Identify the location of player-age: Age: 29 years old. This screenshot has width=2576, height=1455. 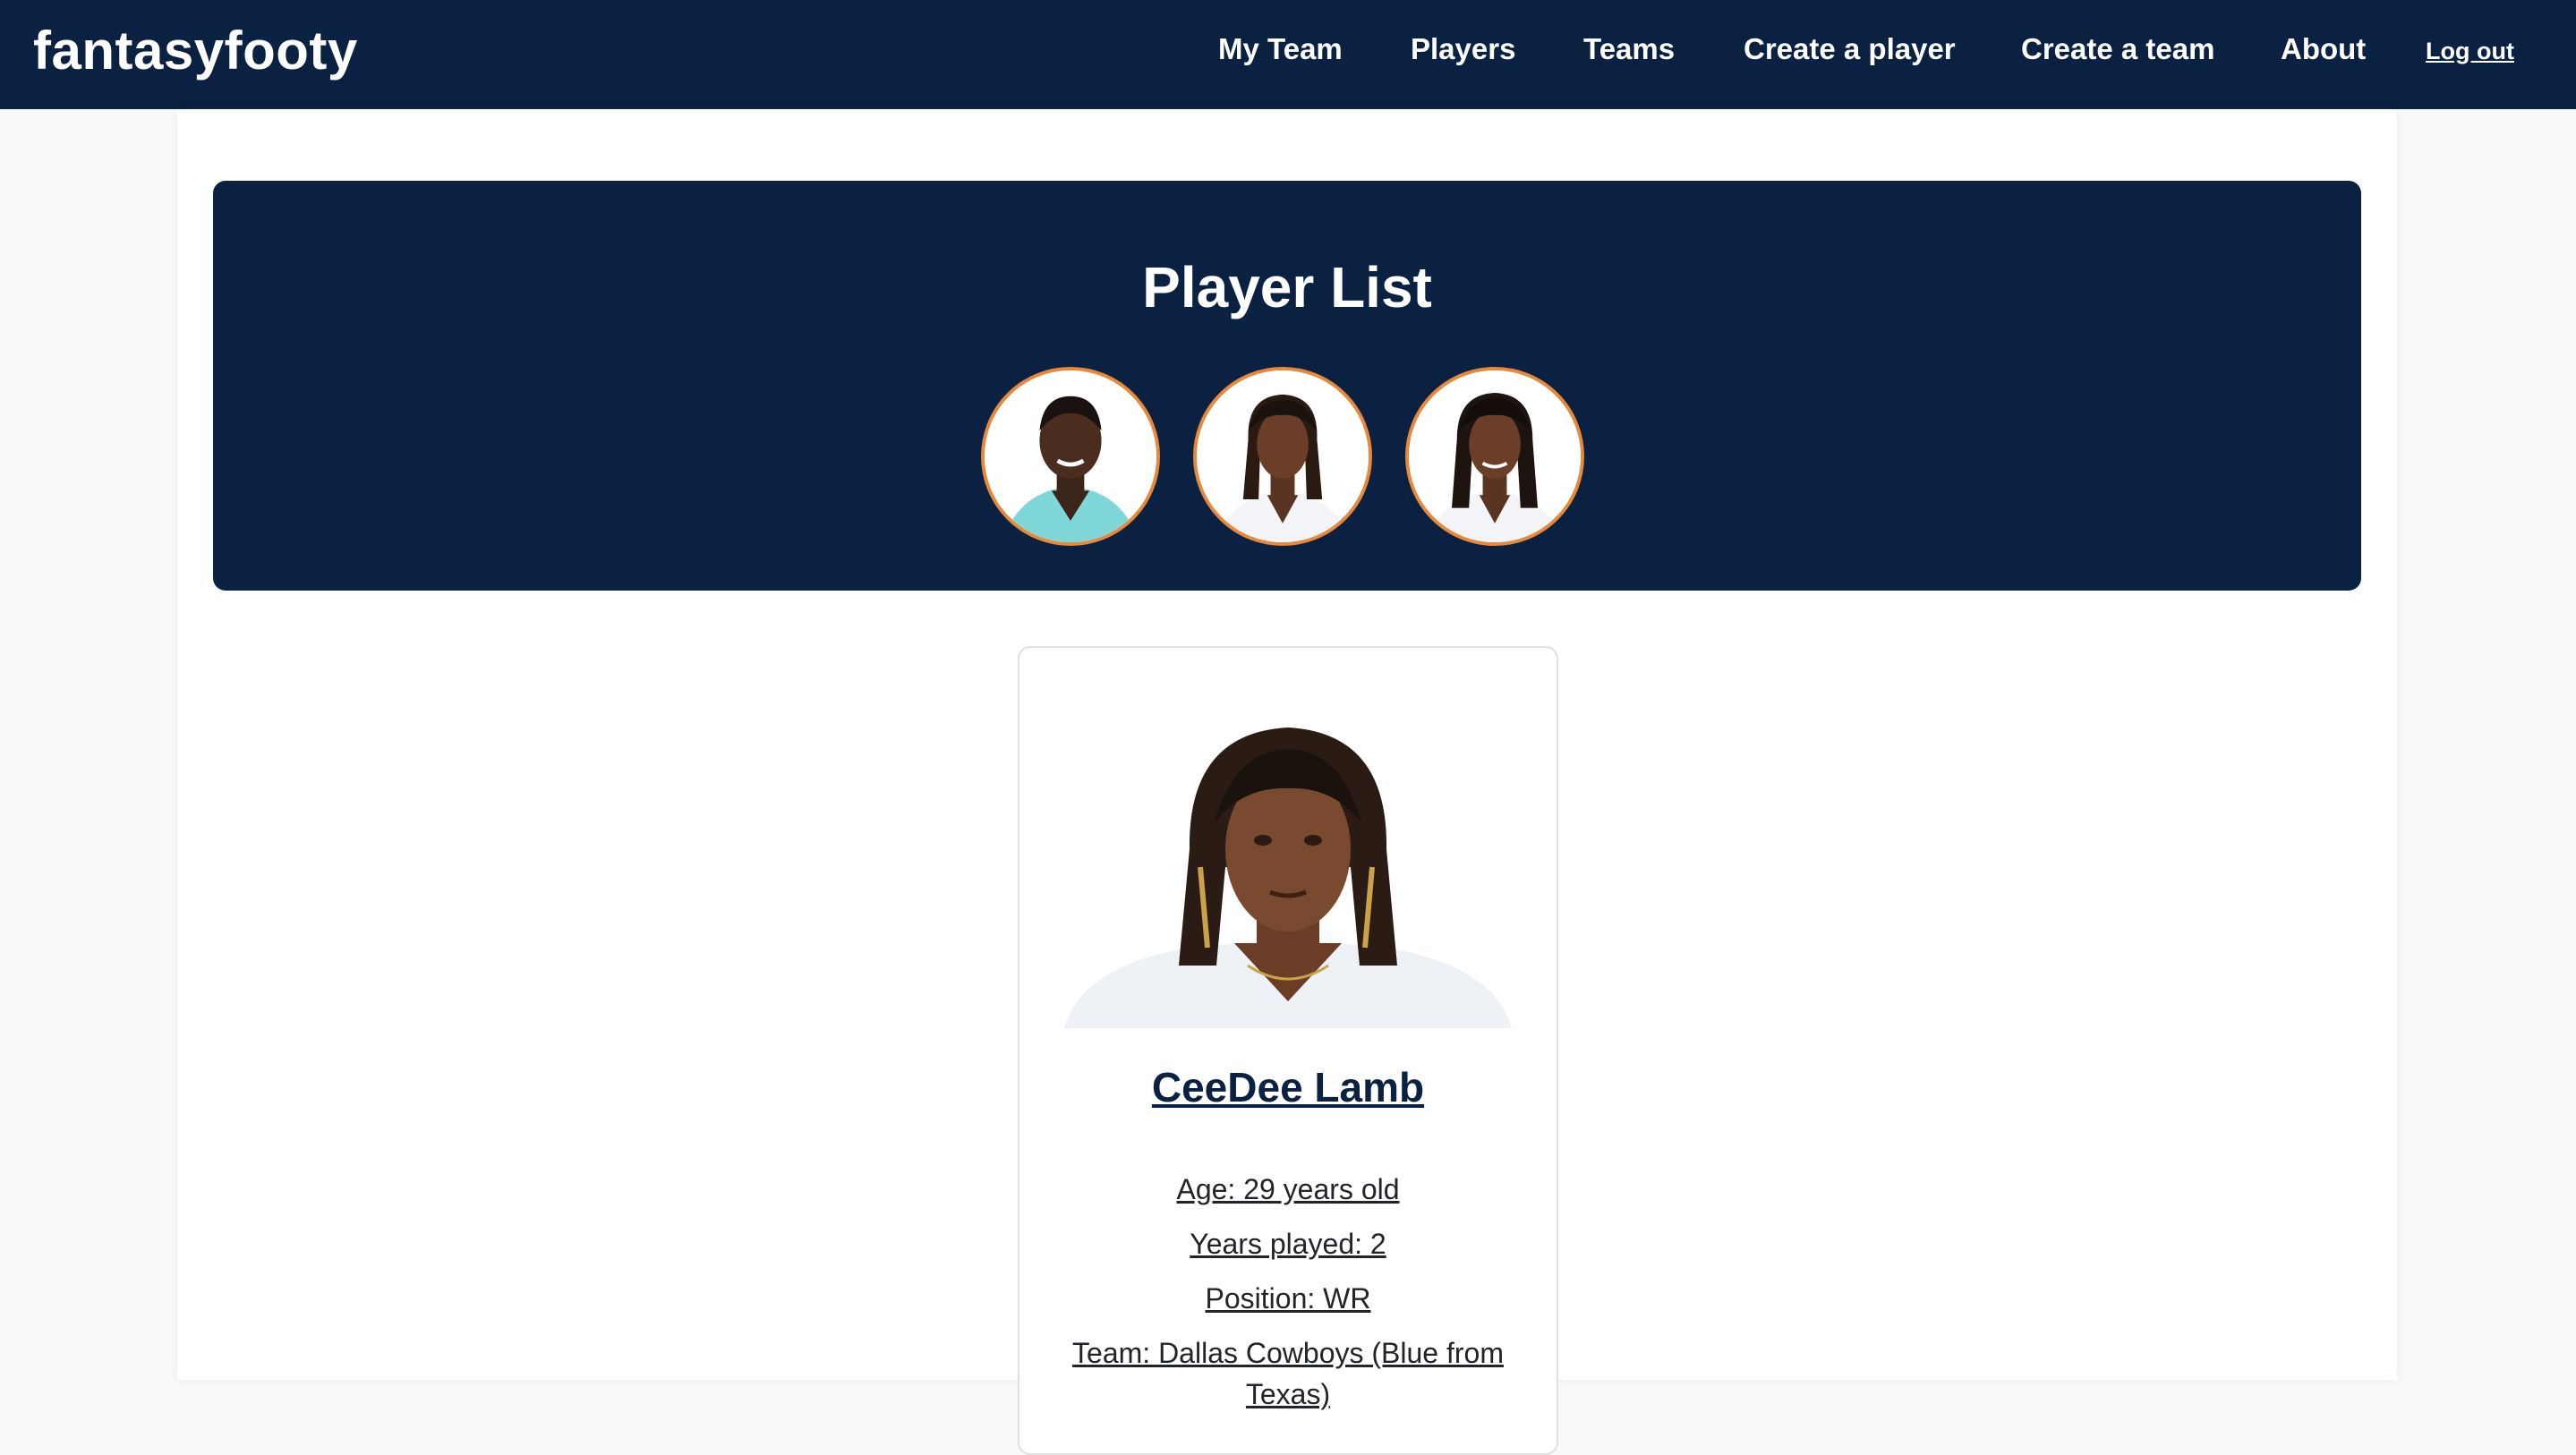
(1288, 1189).